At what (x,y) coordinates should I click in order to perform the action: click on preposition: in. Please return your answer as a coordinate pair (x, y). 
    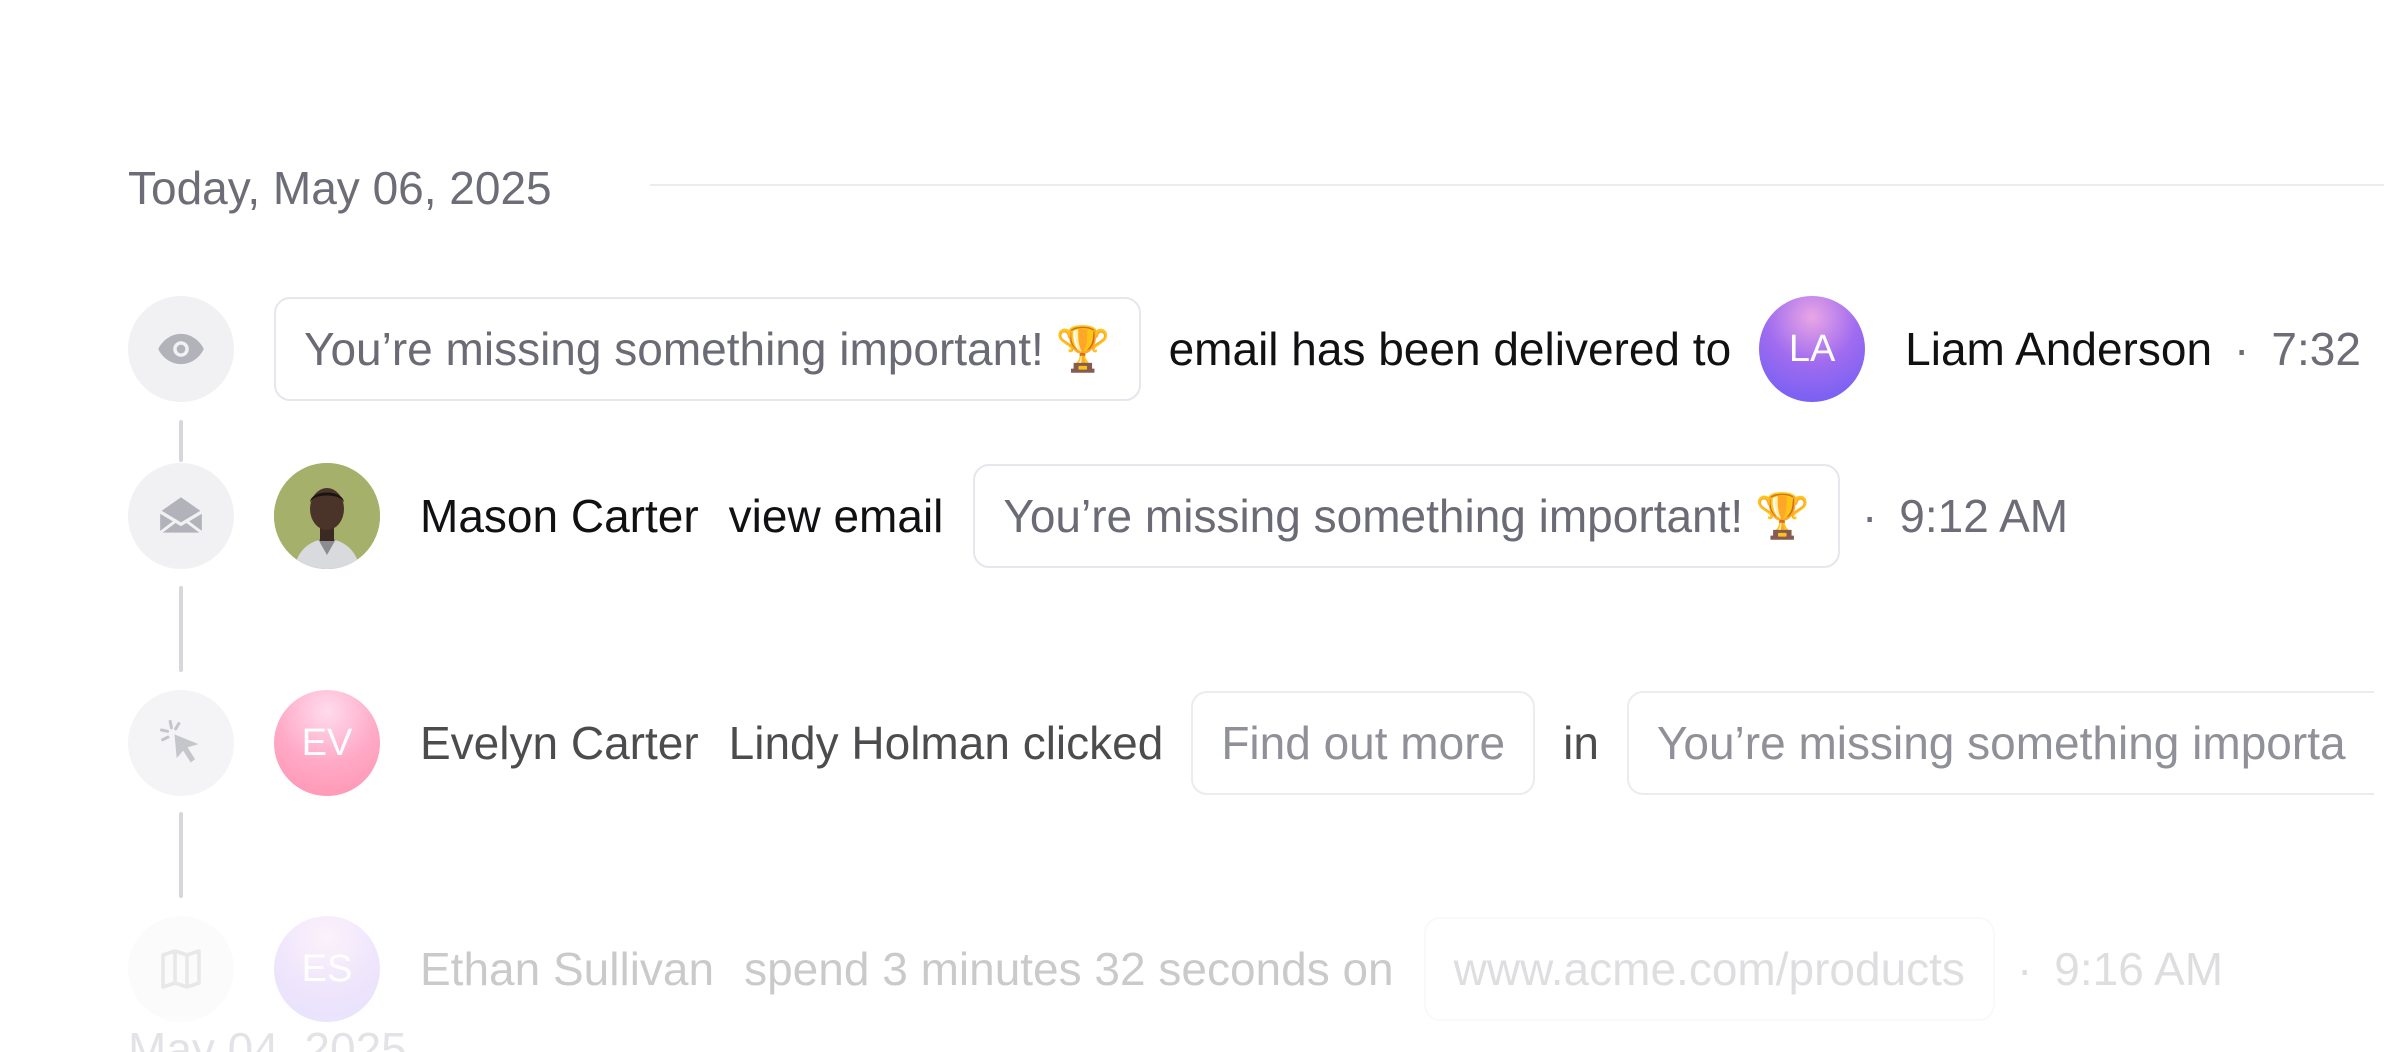
    Looking at the image, I should click on (1581, 743).